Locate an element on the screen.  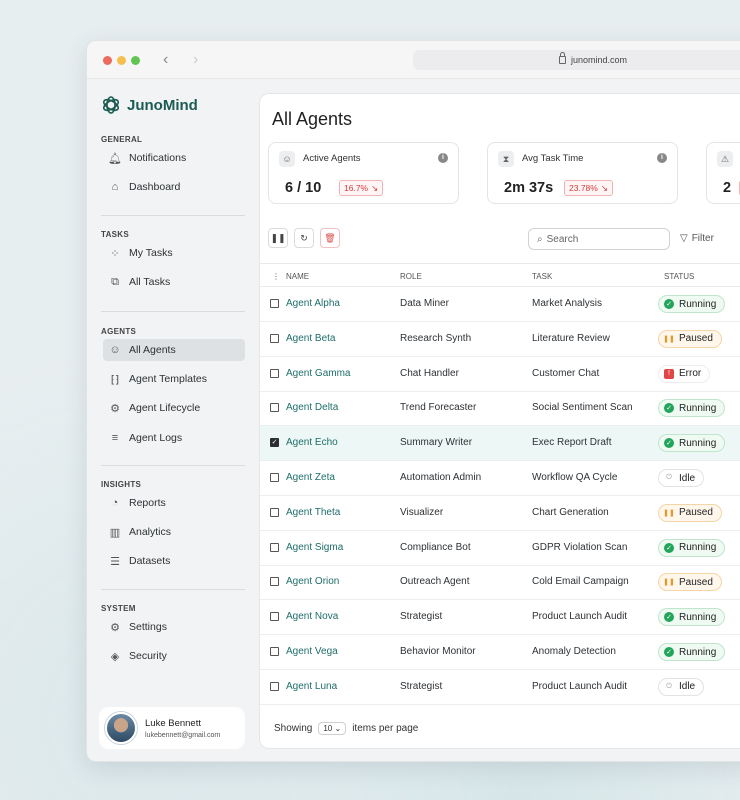
sidebar-item-settings: ⚙ Settings is located at coordinates (174, 627).